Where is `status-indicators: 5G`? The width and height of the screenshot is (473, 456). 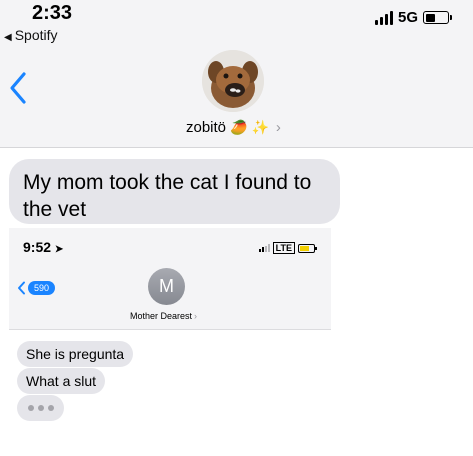 status-indicators: 5G is located at coordinates (413, 17).